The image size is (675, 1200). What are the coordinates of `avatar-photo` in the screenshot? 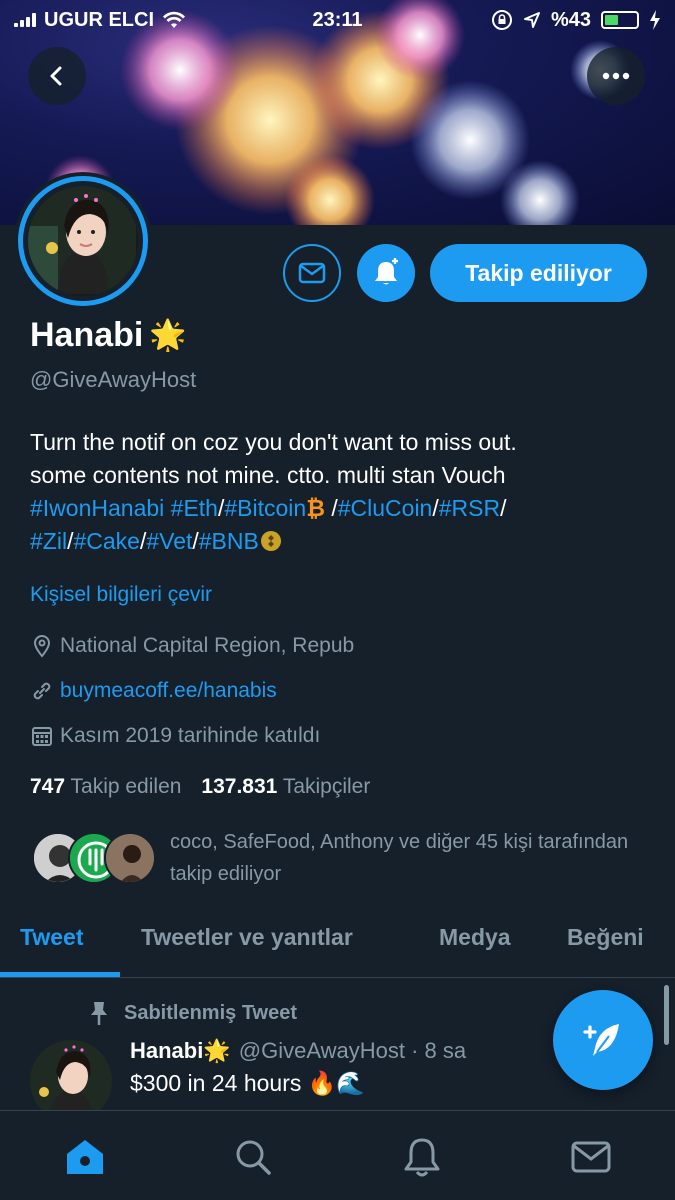 It's located at (83, 241).